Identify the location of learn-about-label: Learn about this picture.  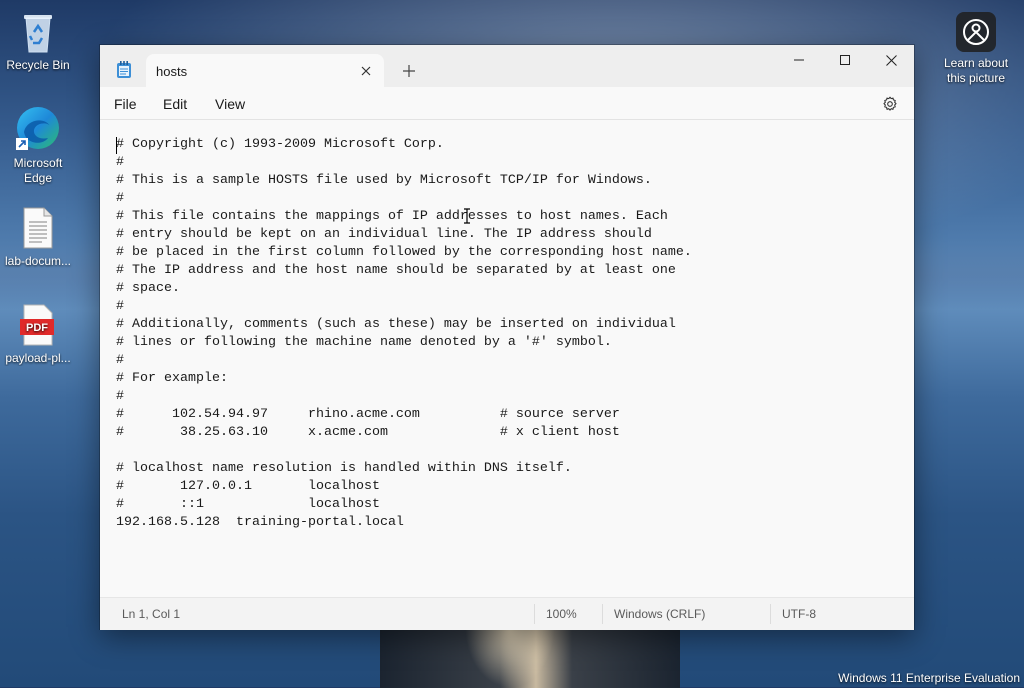
(976, 70).